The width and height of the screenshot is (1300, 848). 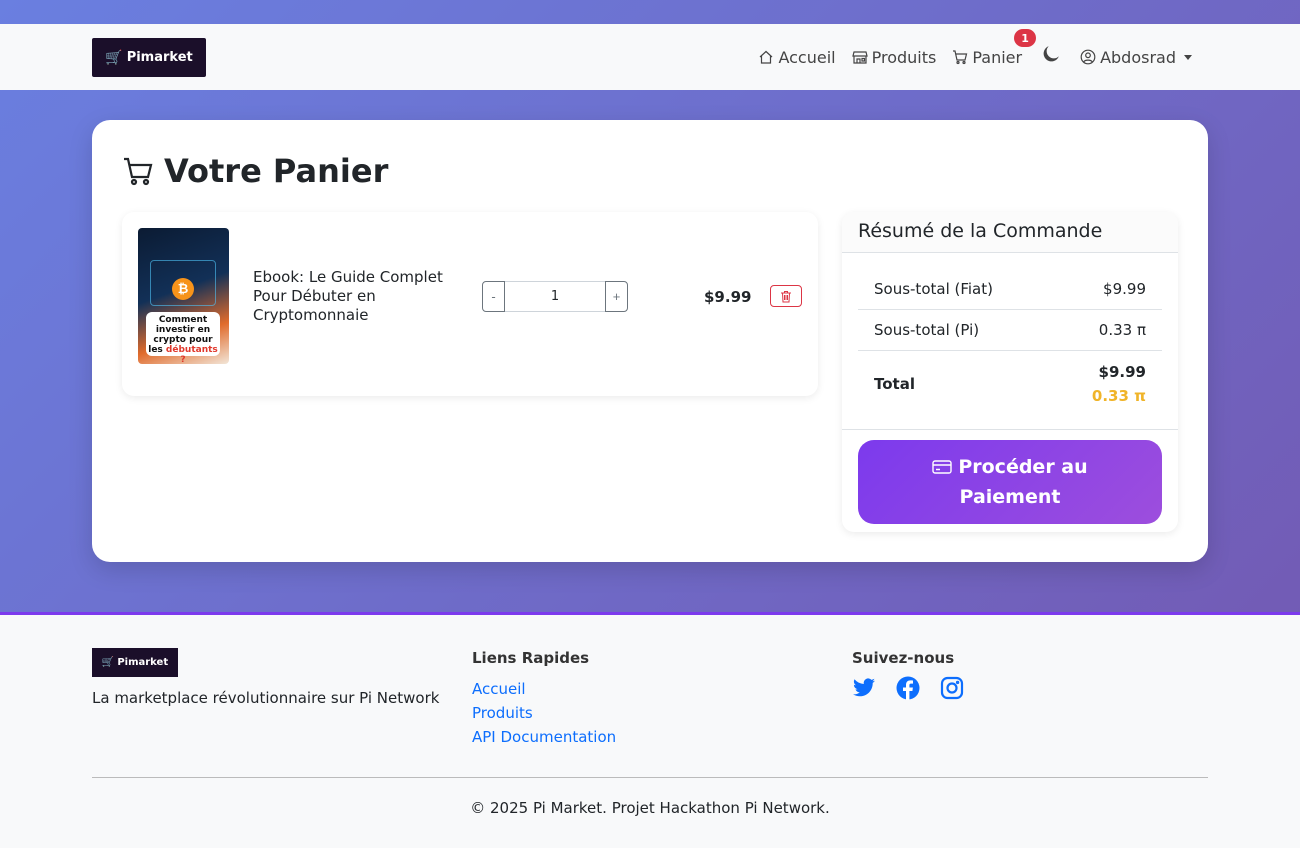 I want to click on user-name: Abdosrad, so click(x=1138, y=57).